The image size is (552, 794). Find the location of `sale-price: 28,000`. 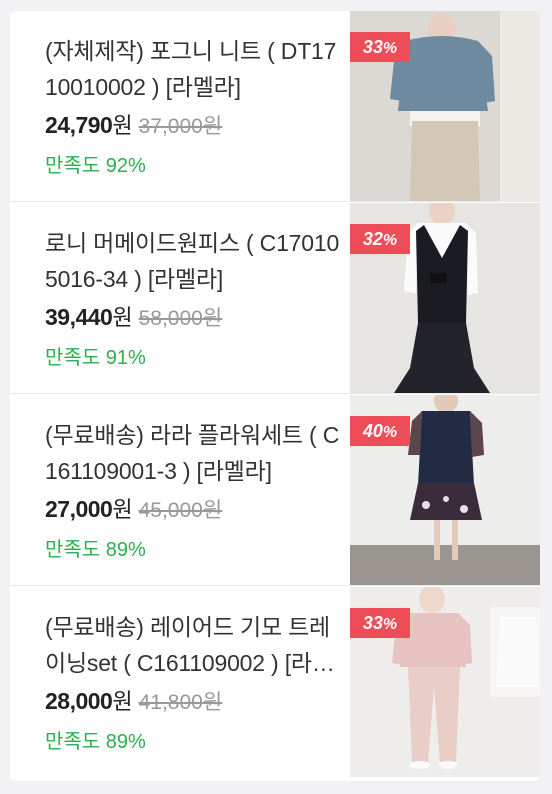

sale-price: 28,000 is located at coordinates (79, 701).